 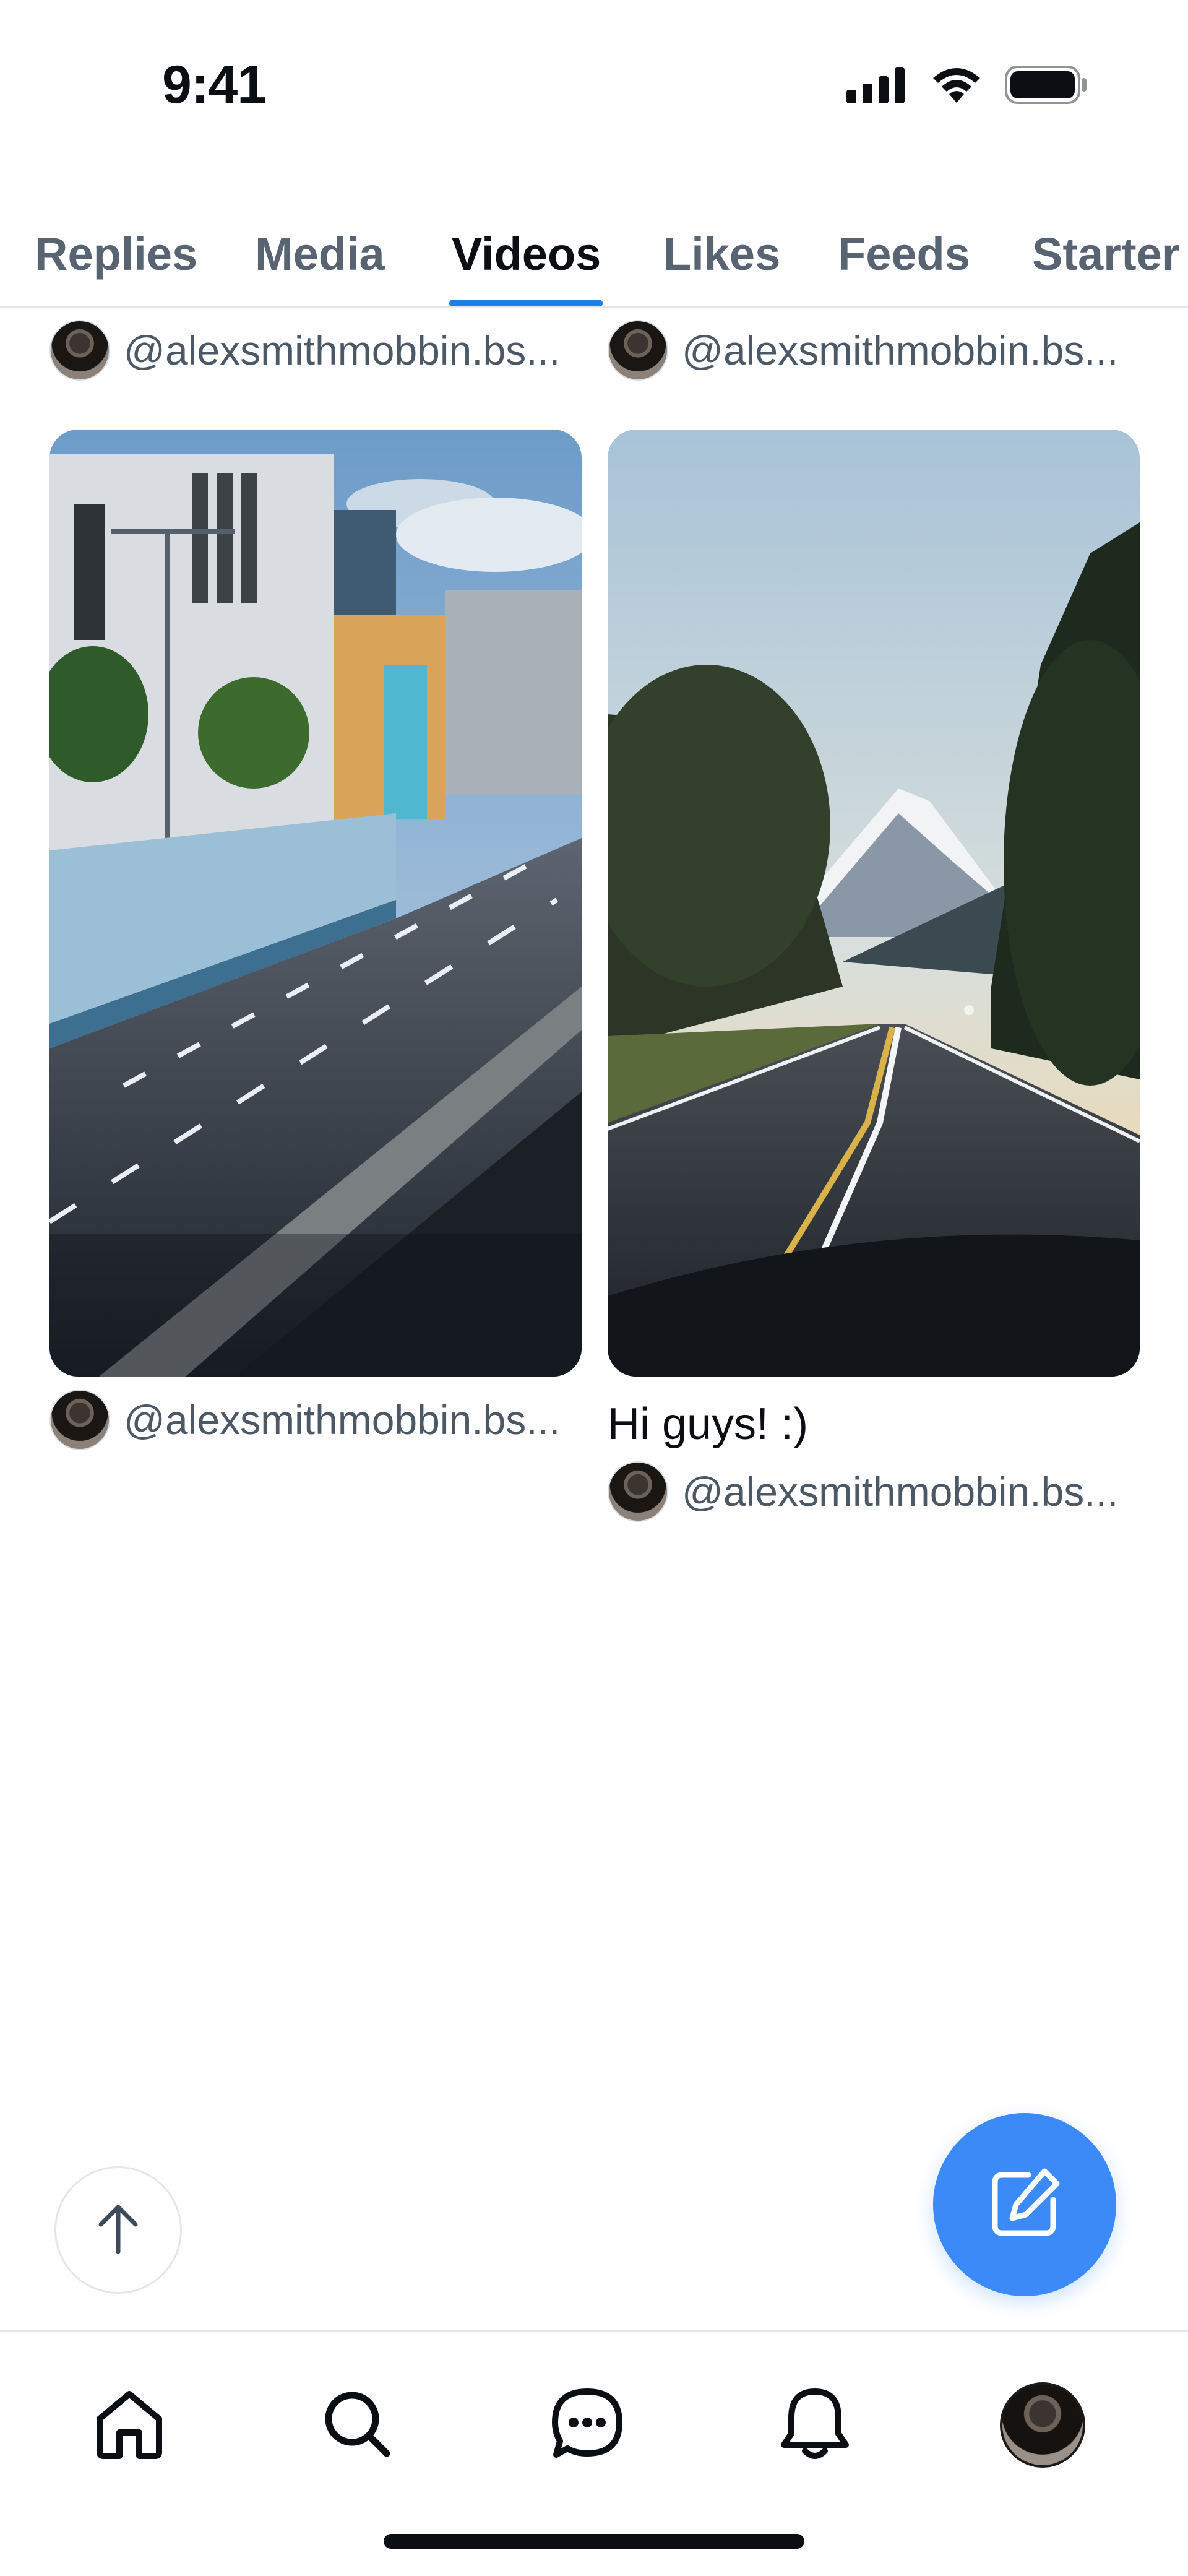 I want to click on profile-tab-bar: Replies Media Videos Likes Feeds Starter, so click(x=594, y=253).